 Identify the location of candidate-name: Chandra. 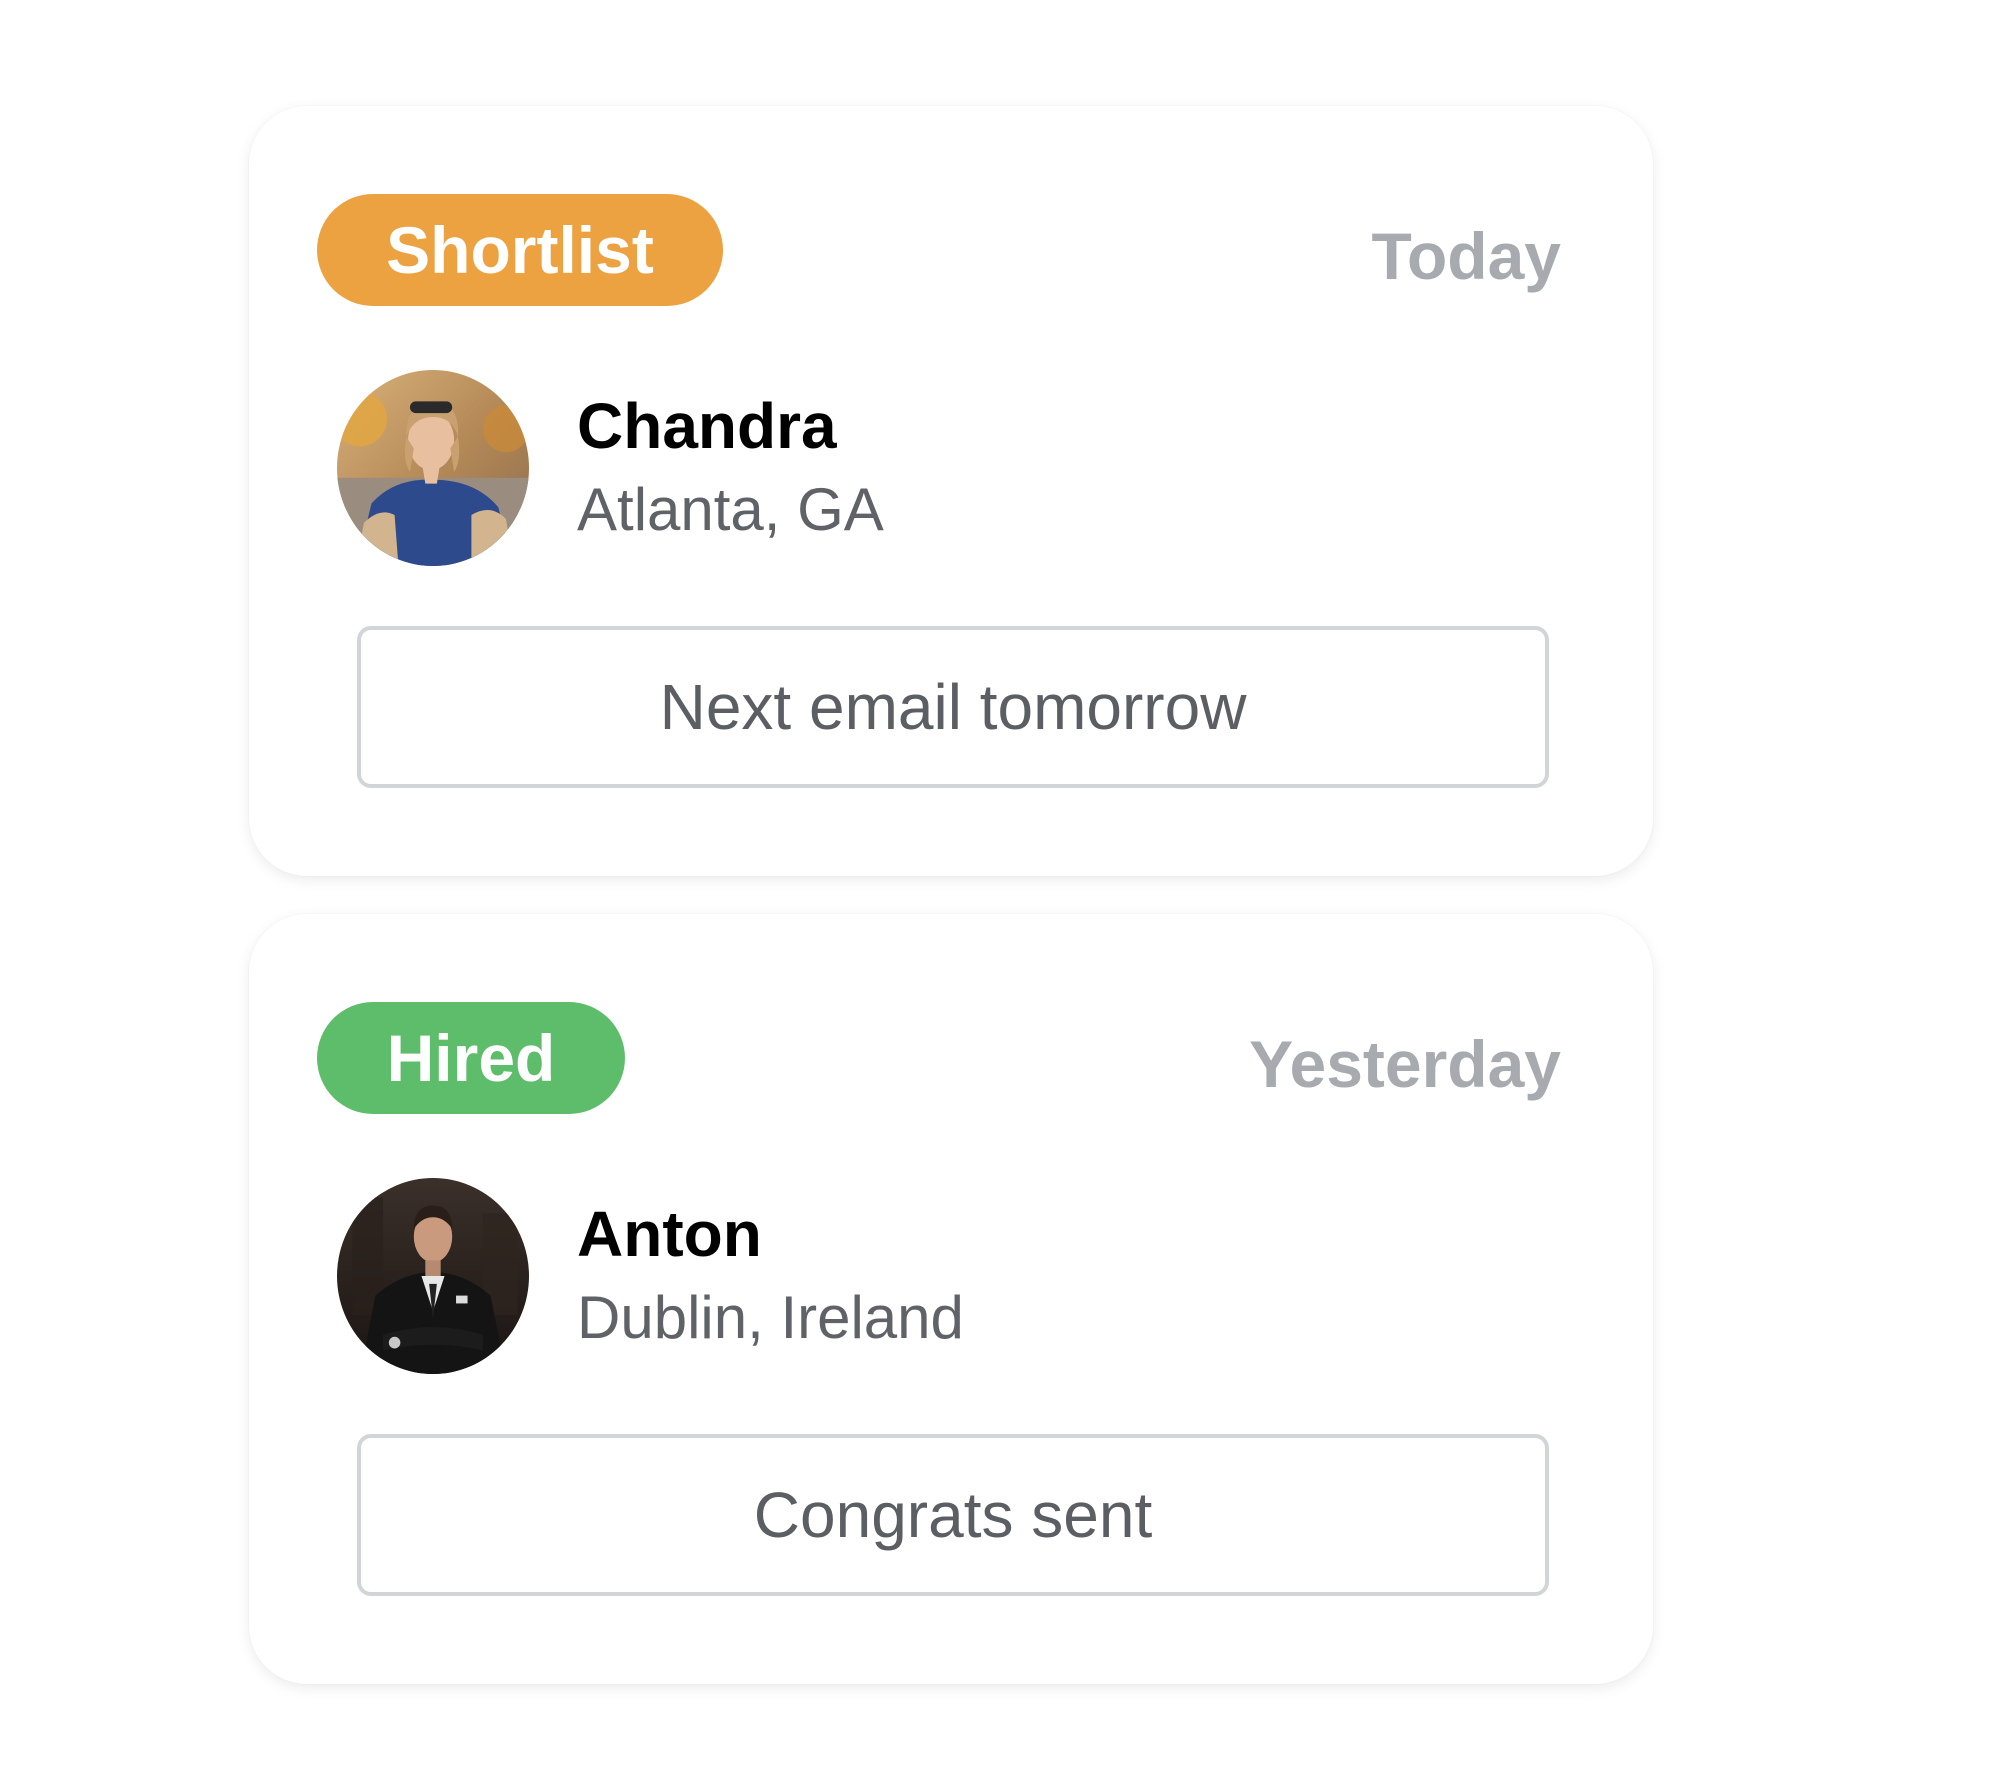
(707, 426).